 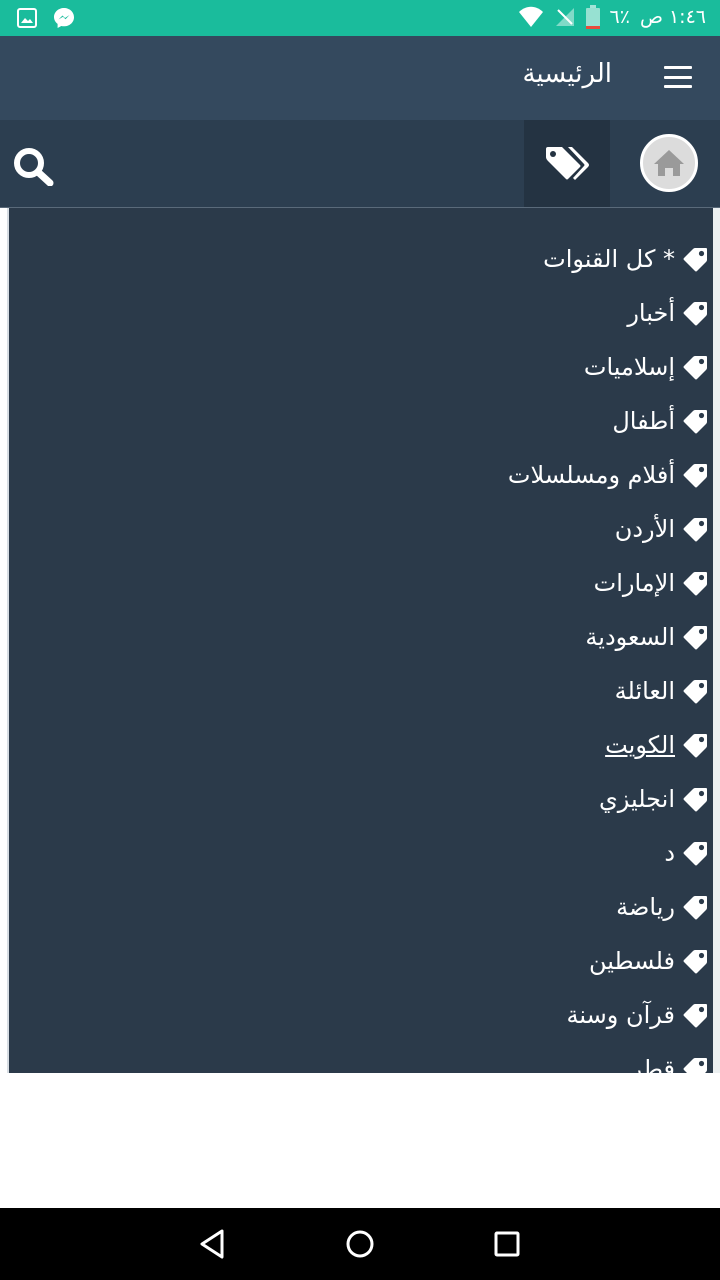 I want to click on tags-icon, so click(x=567, y=163).